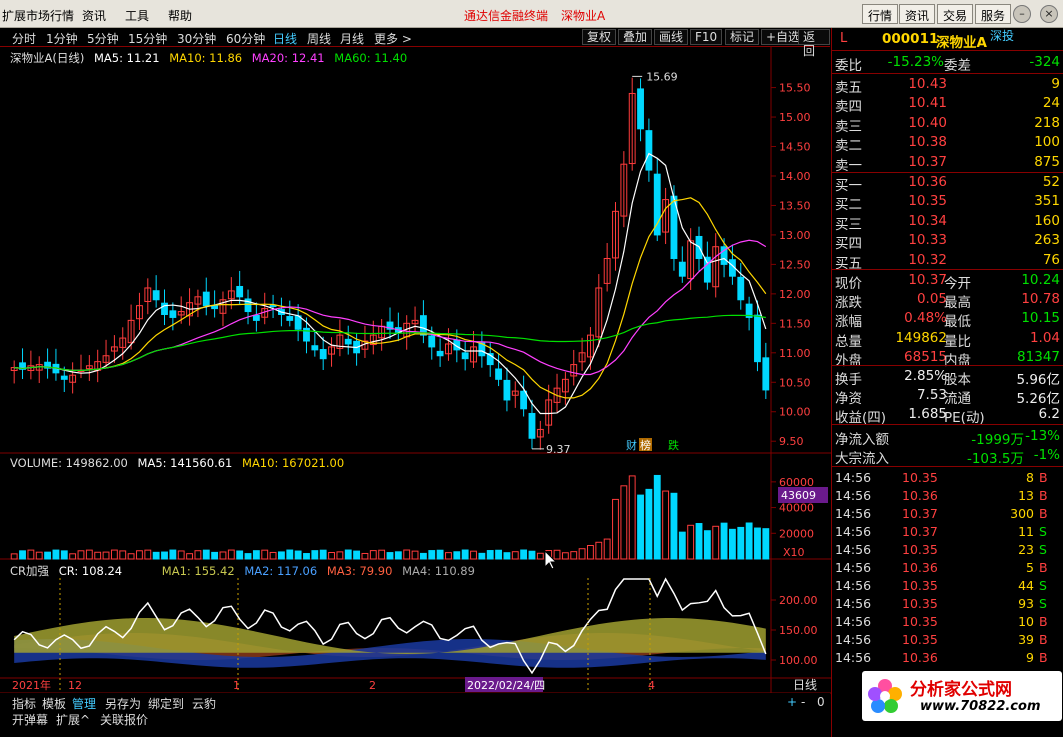 Image resolution: width=1063 pixels, height=737 pixels. I want to click on price-tick-label: 14.50, so click(795, 147).